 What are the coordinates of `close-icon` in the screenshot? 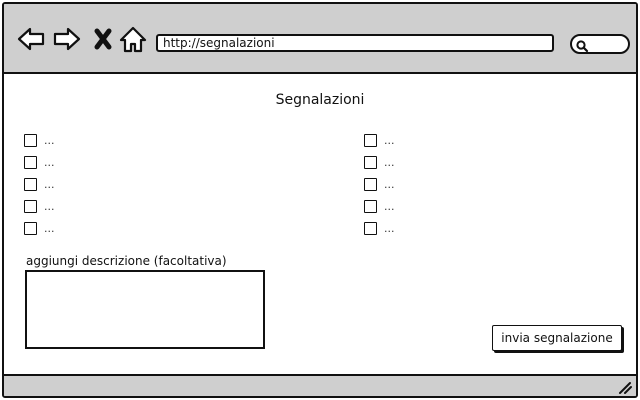 It's located at (103, 39).